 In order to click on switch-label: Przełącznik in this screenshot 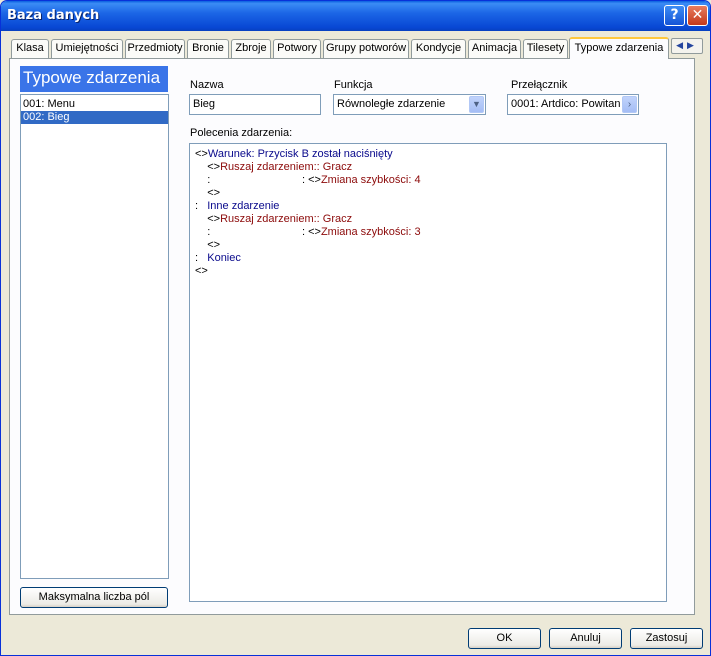, I will do `click(539, 85)`.